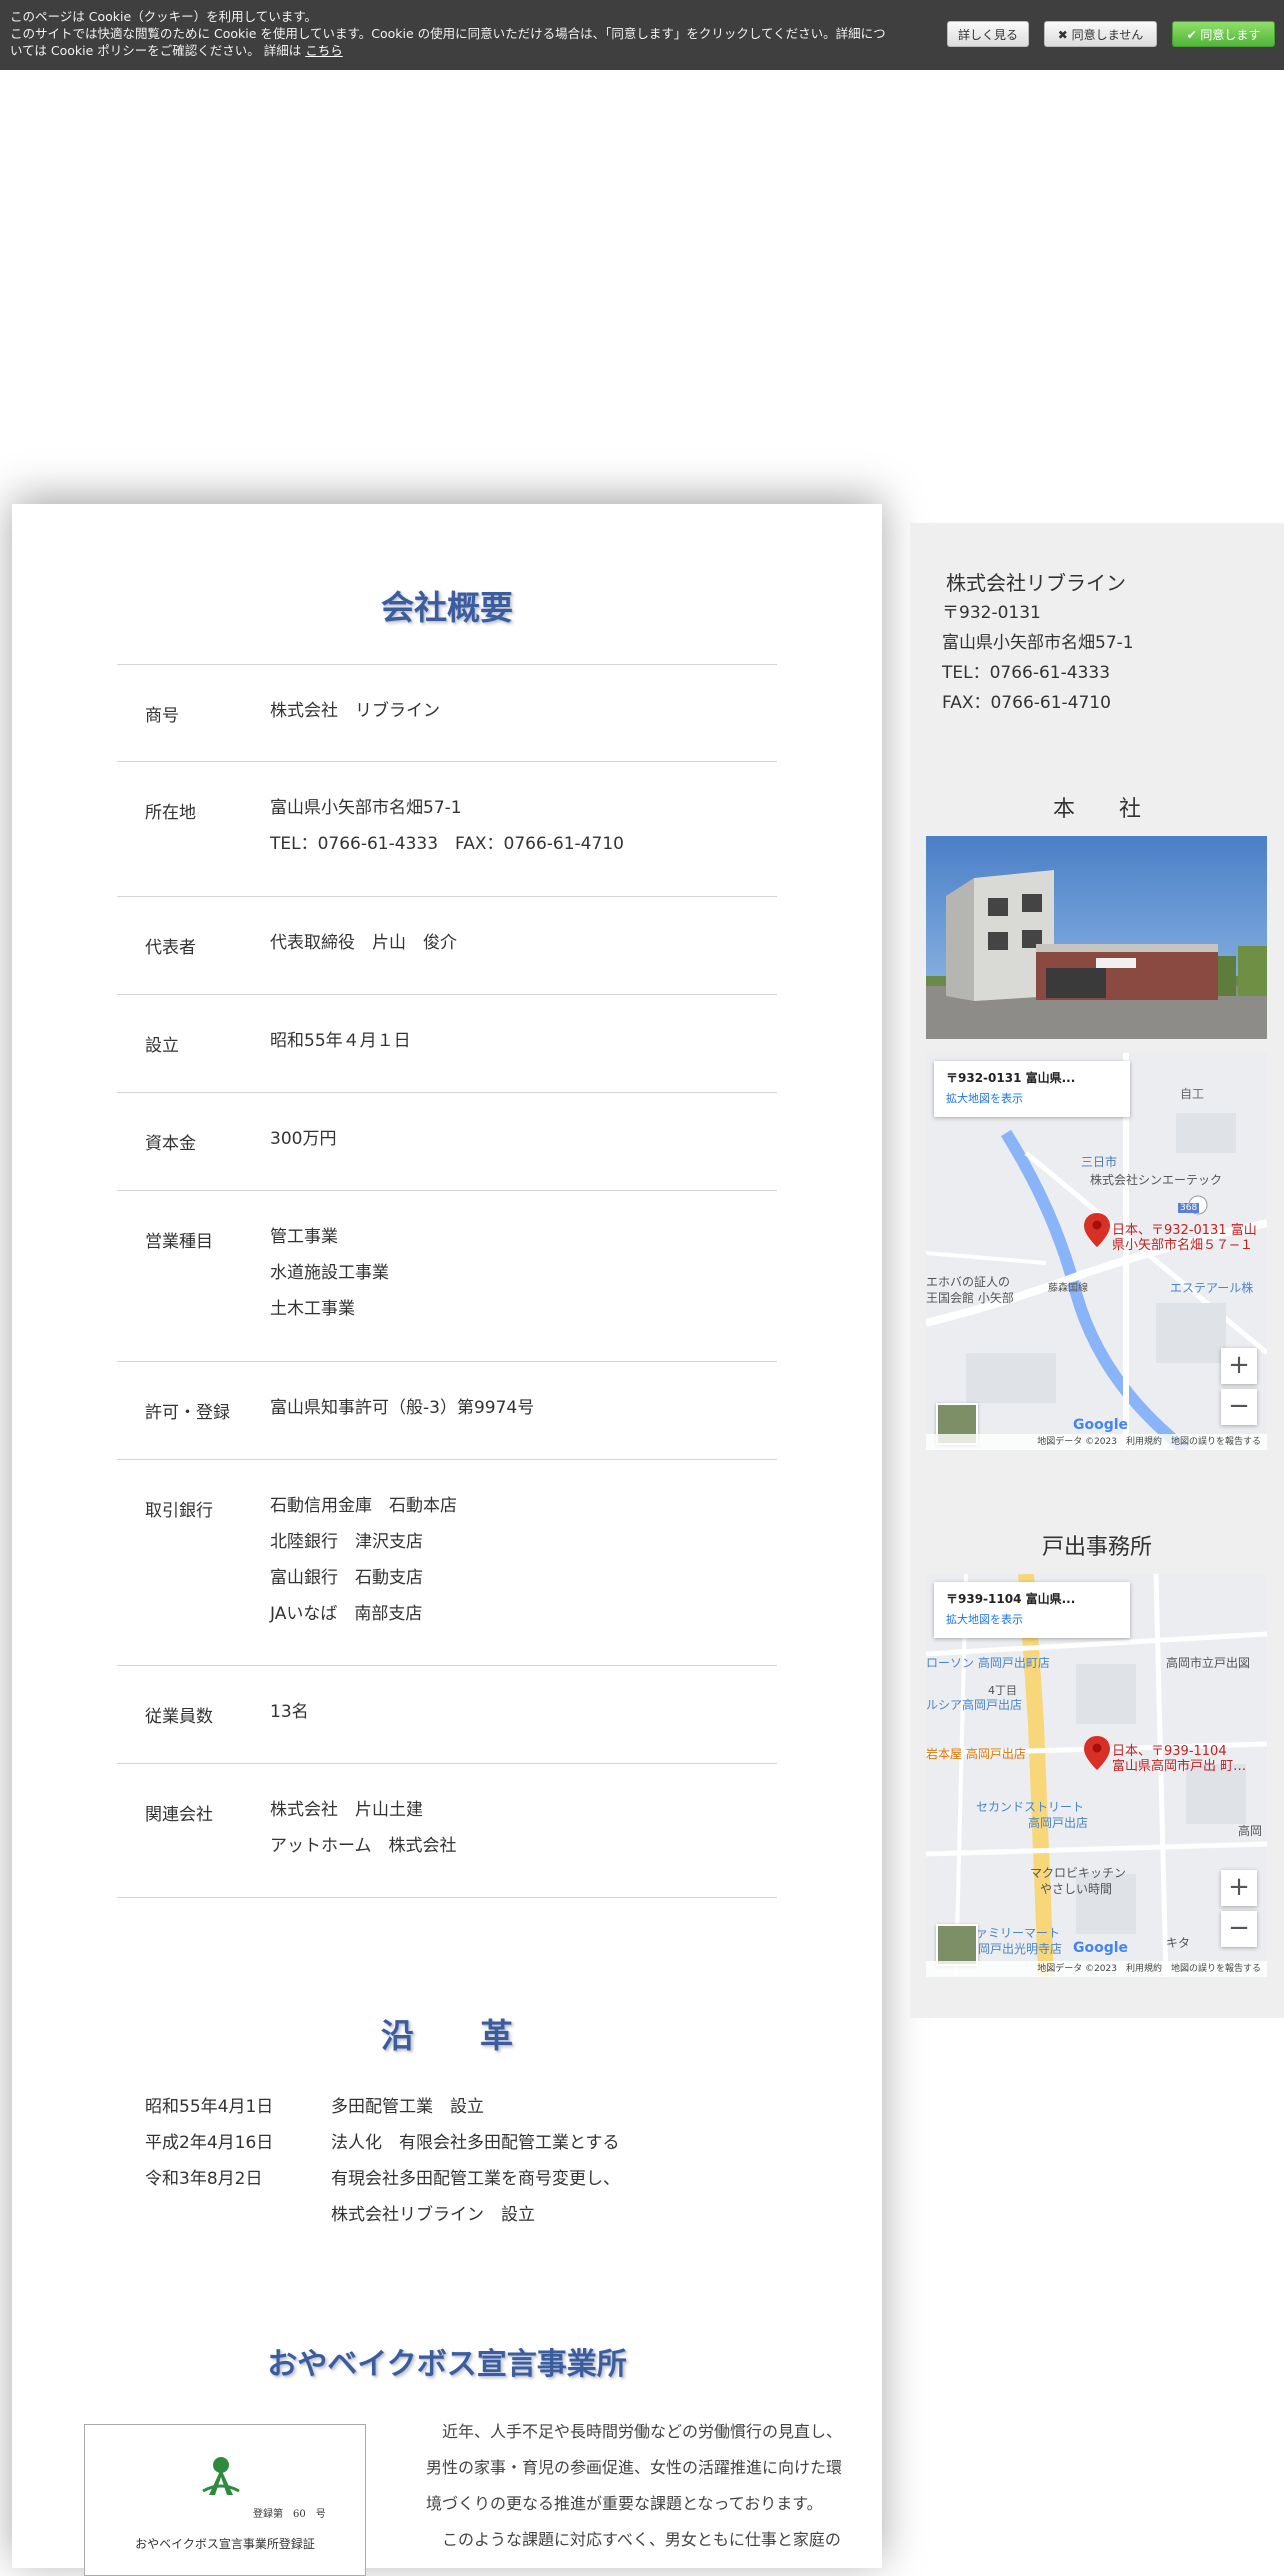 The width and height of the screenshot is (1284, 2576). Describe the element at coordinates (988, 1663) in the screenshot. I see `map-label: ローソン 高岡戸出町店` at that location.